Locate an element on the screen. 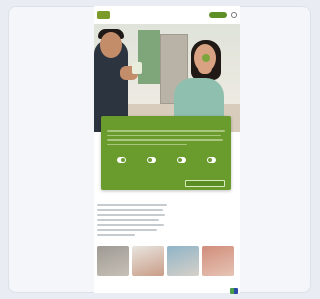 Image resolution: width=320 pixels, height=299 pixels. team-thumbnails is located at coordinates (165, 262).